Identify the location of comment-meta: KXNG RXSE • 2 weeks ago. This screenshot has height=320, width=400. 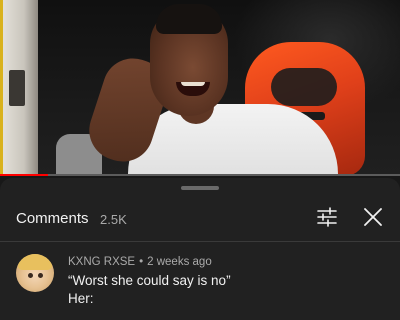
(140, 262).